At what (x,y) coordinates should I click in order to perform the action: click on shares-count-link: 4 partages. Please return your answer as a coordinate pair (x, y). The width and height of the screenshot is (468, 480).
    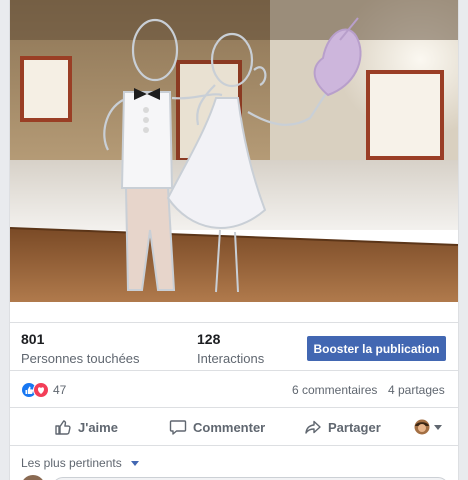
    Looking at the image, I should click on (416, 390).